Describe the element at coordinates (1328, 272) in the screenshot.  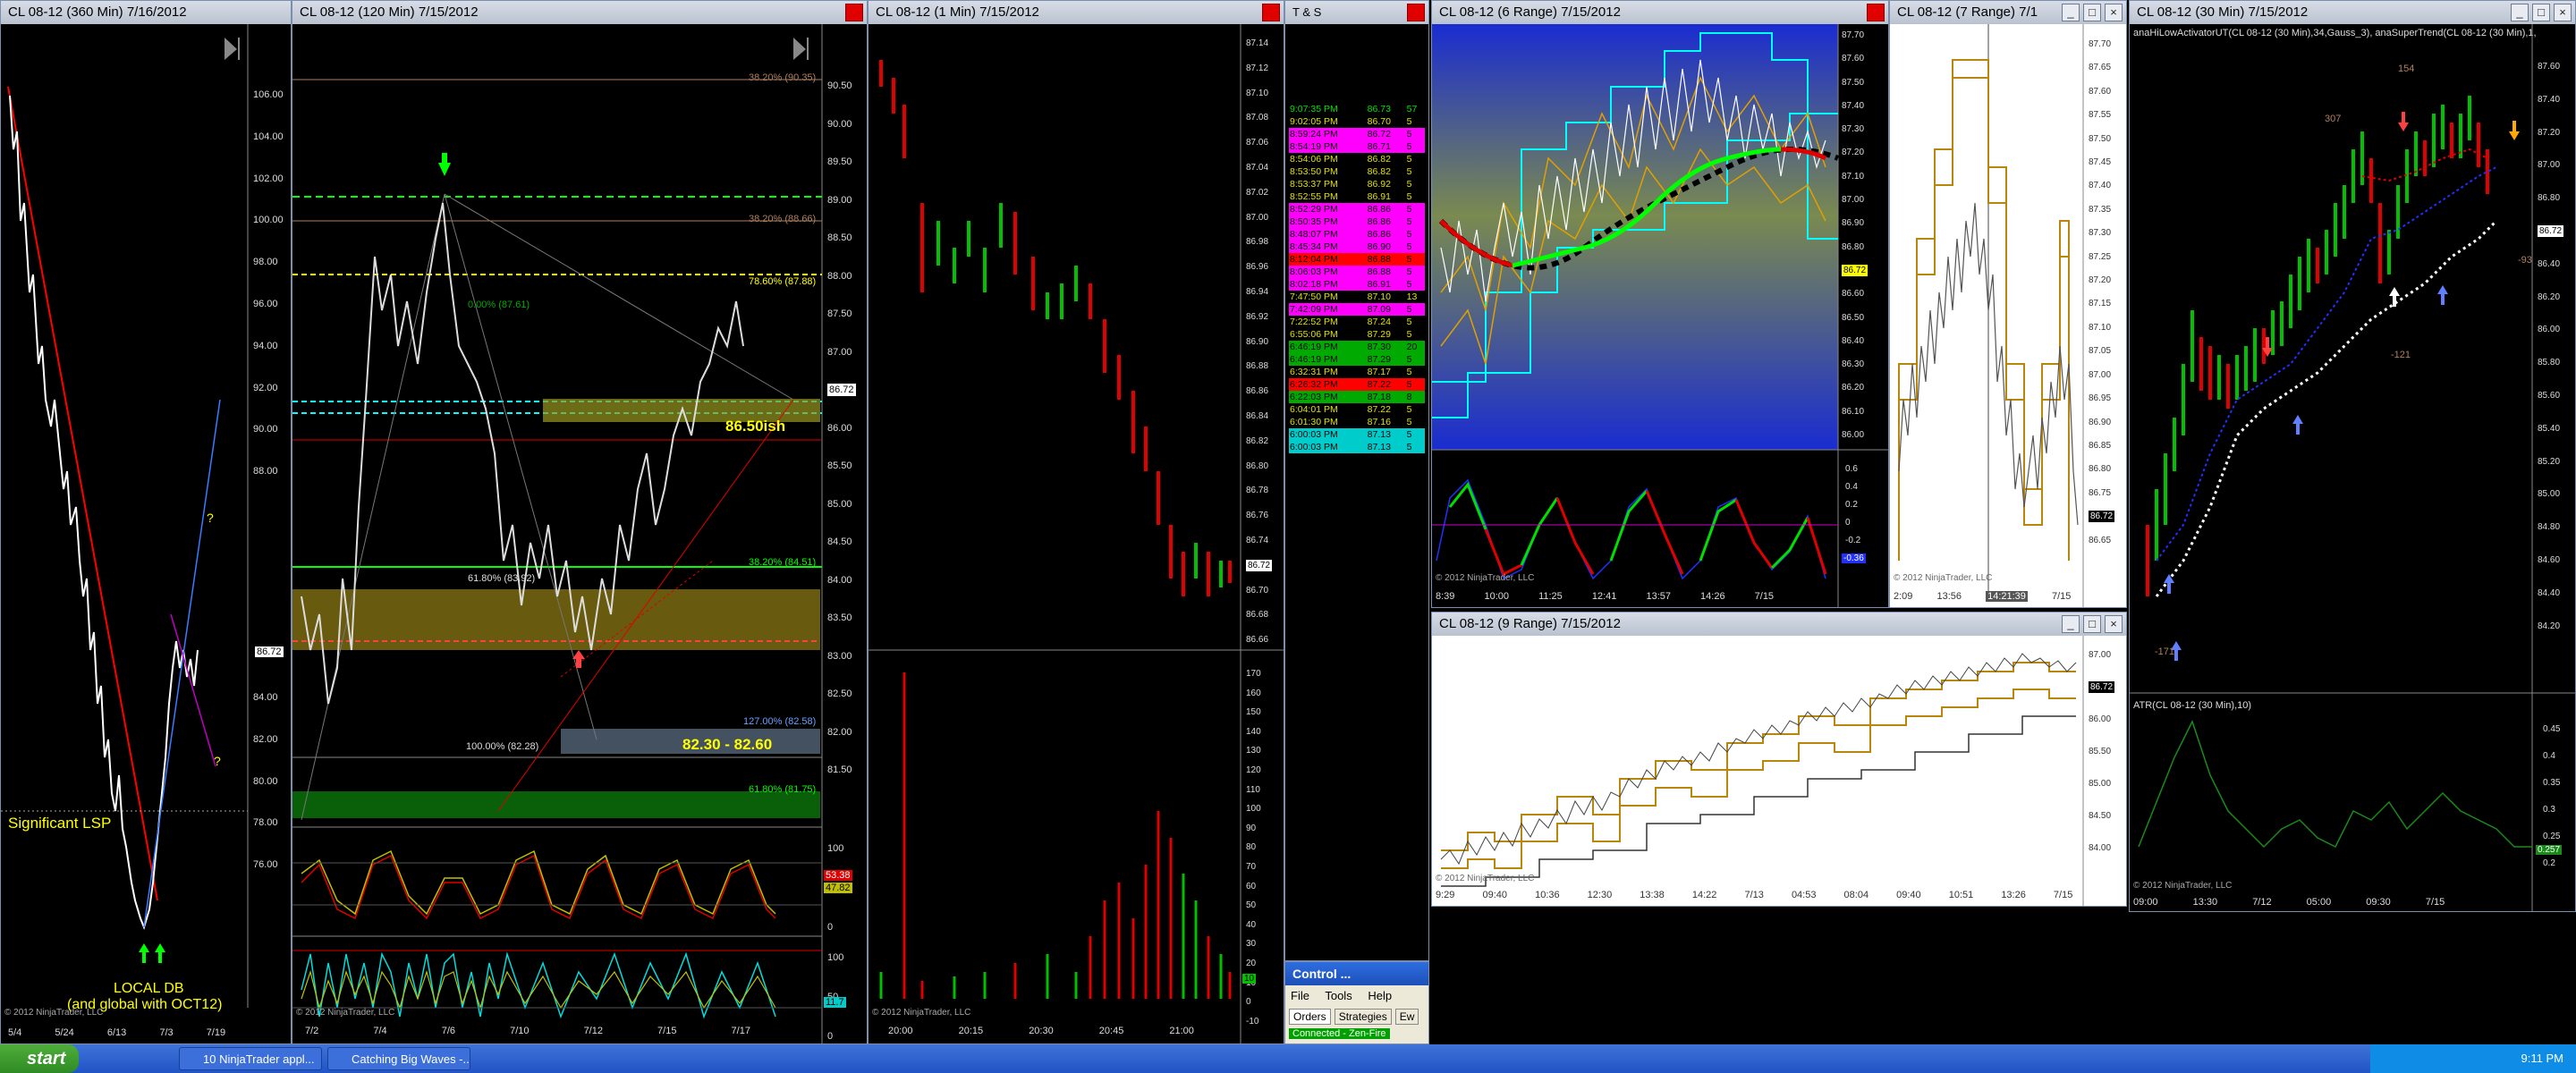
I see `tns-time: 8:06:03 PM` at that location.